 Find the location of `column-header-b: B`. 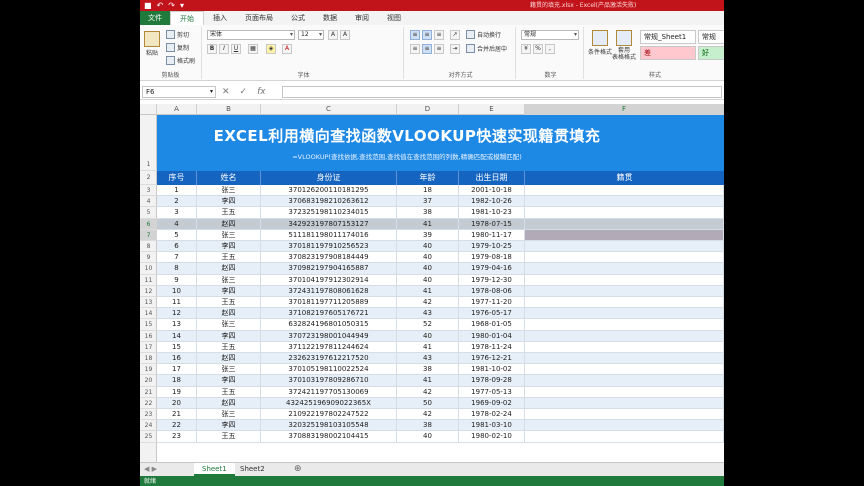

column-header-b: B is located at coordinates (229, 109).